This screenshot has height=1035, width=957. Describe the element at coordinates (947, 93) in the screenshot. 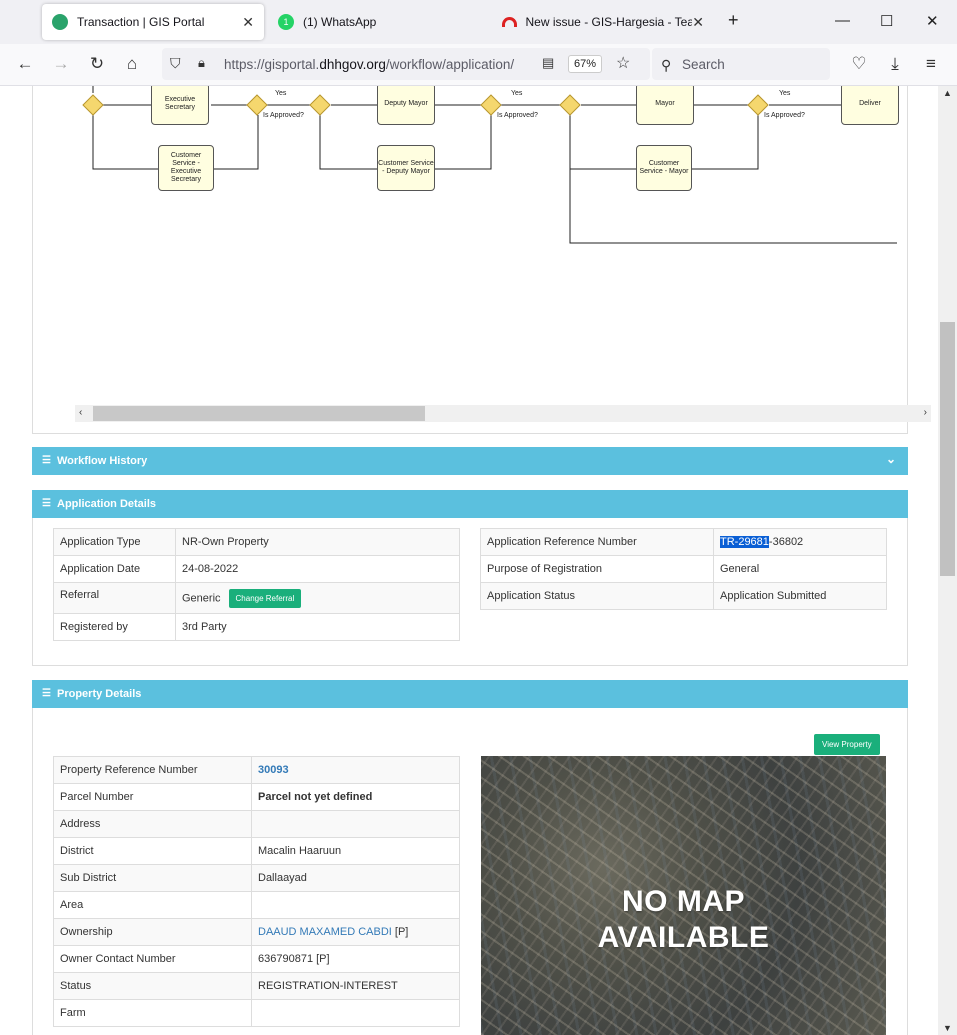

I see `scroll-up-icon: ▲` at that location.